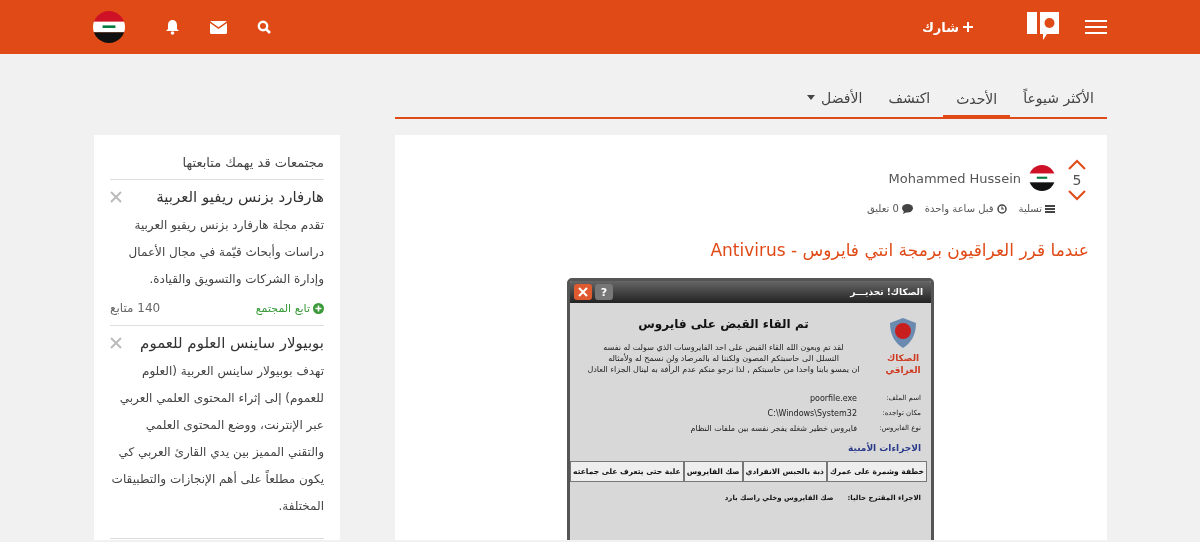 This screenshot has height=542, width=1200. Describe the element at coordinates (907, 208) in the screenshot. I see `comment-icon` at that location.